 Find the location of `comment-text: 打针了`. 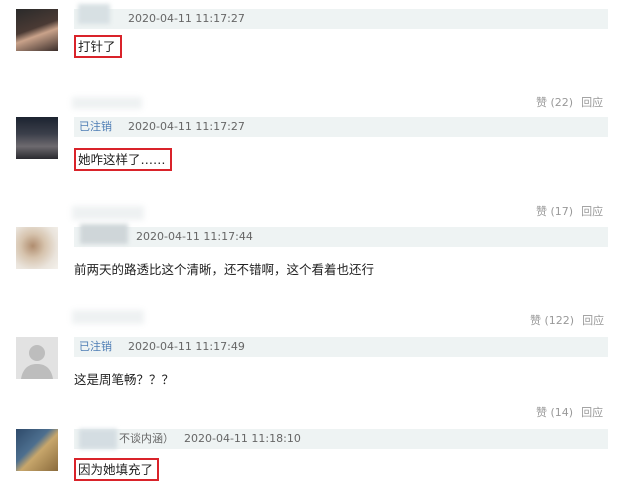

comment-text: 打针了 is located at coordinates (98, 46).